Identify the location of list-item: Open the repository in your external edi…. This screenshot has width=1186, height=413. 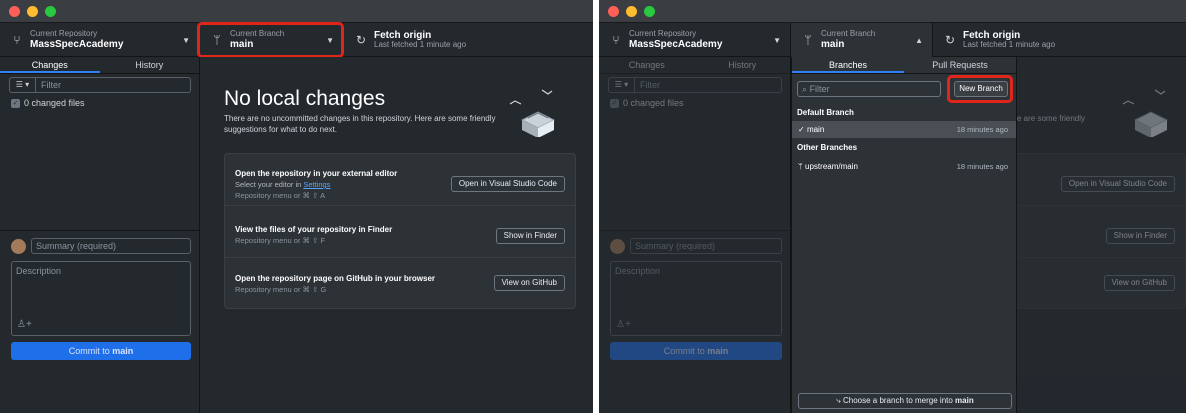
(400, 180).